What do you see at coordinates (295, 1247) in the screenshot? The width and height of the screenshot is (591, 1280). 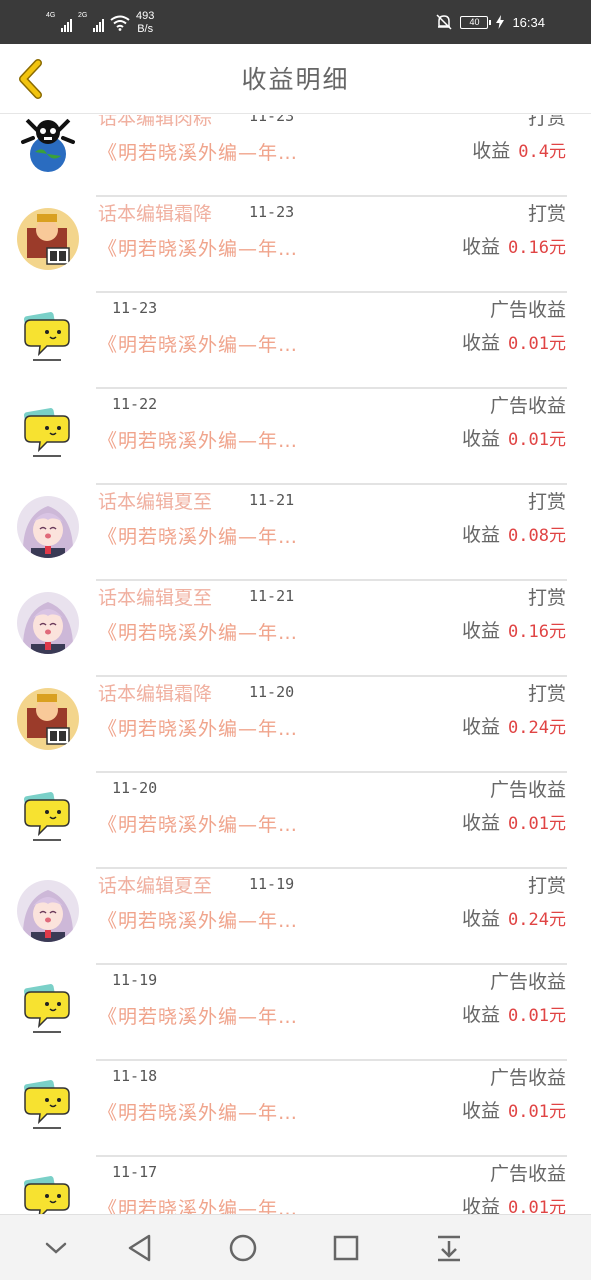 I see `system-nav-bar` at bounding box center [295, 1247].